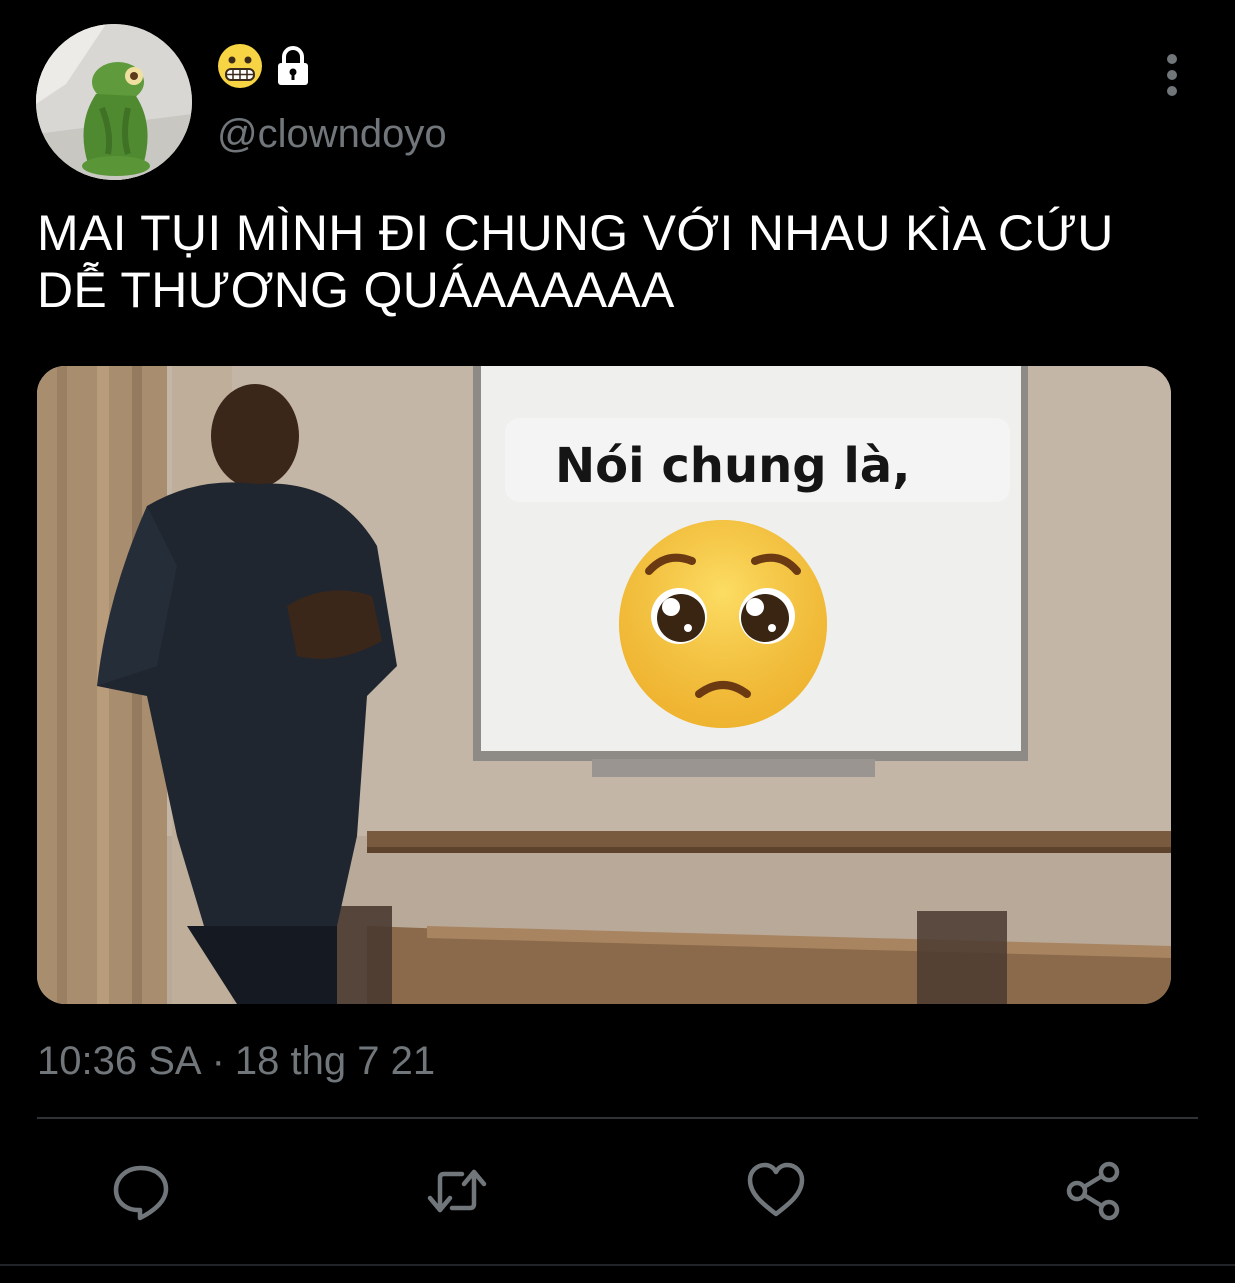  I want to click on media-caption: Nói chung là,, so click(733, 466).